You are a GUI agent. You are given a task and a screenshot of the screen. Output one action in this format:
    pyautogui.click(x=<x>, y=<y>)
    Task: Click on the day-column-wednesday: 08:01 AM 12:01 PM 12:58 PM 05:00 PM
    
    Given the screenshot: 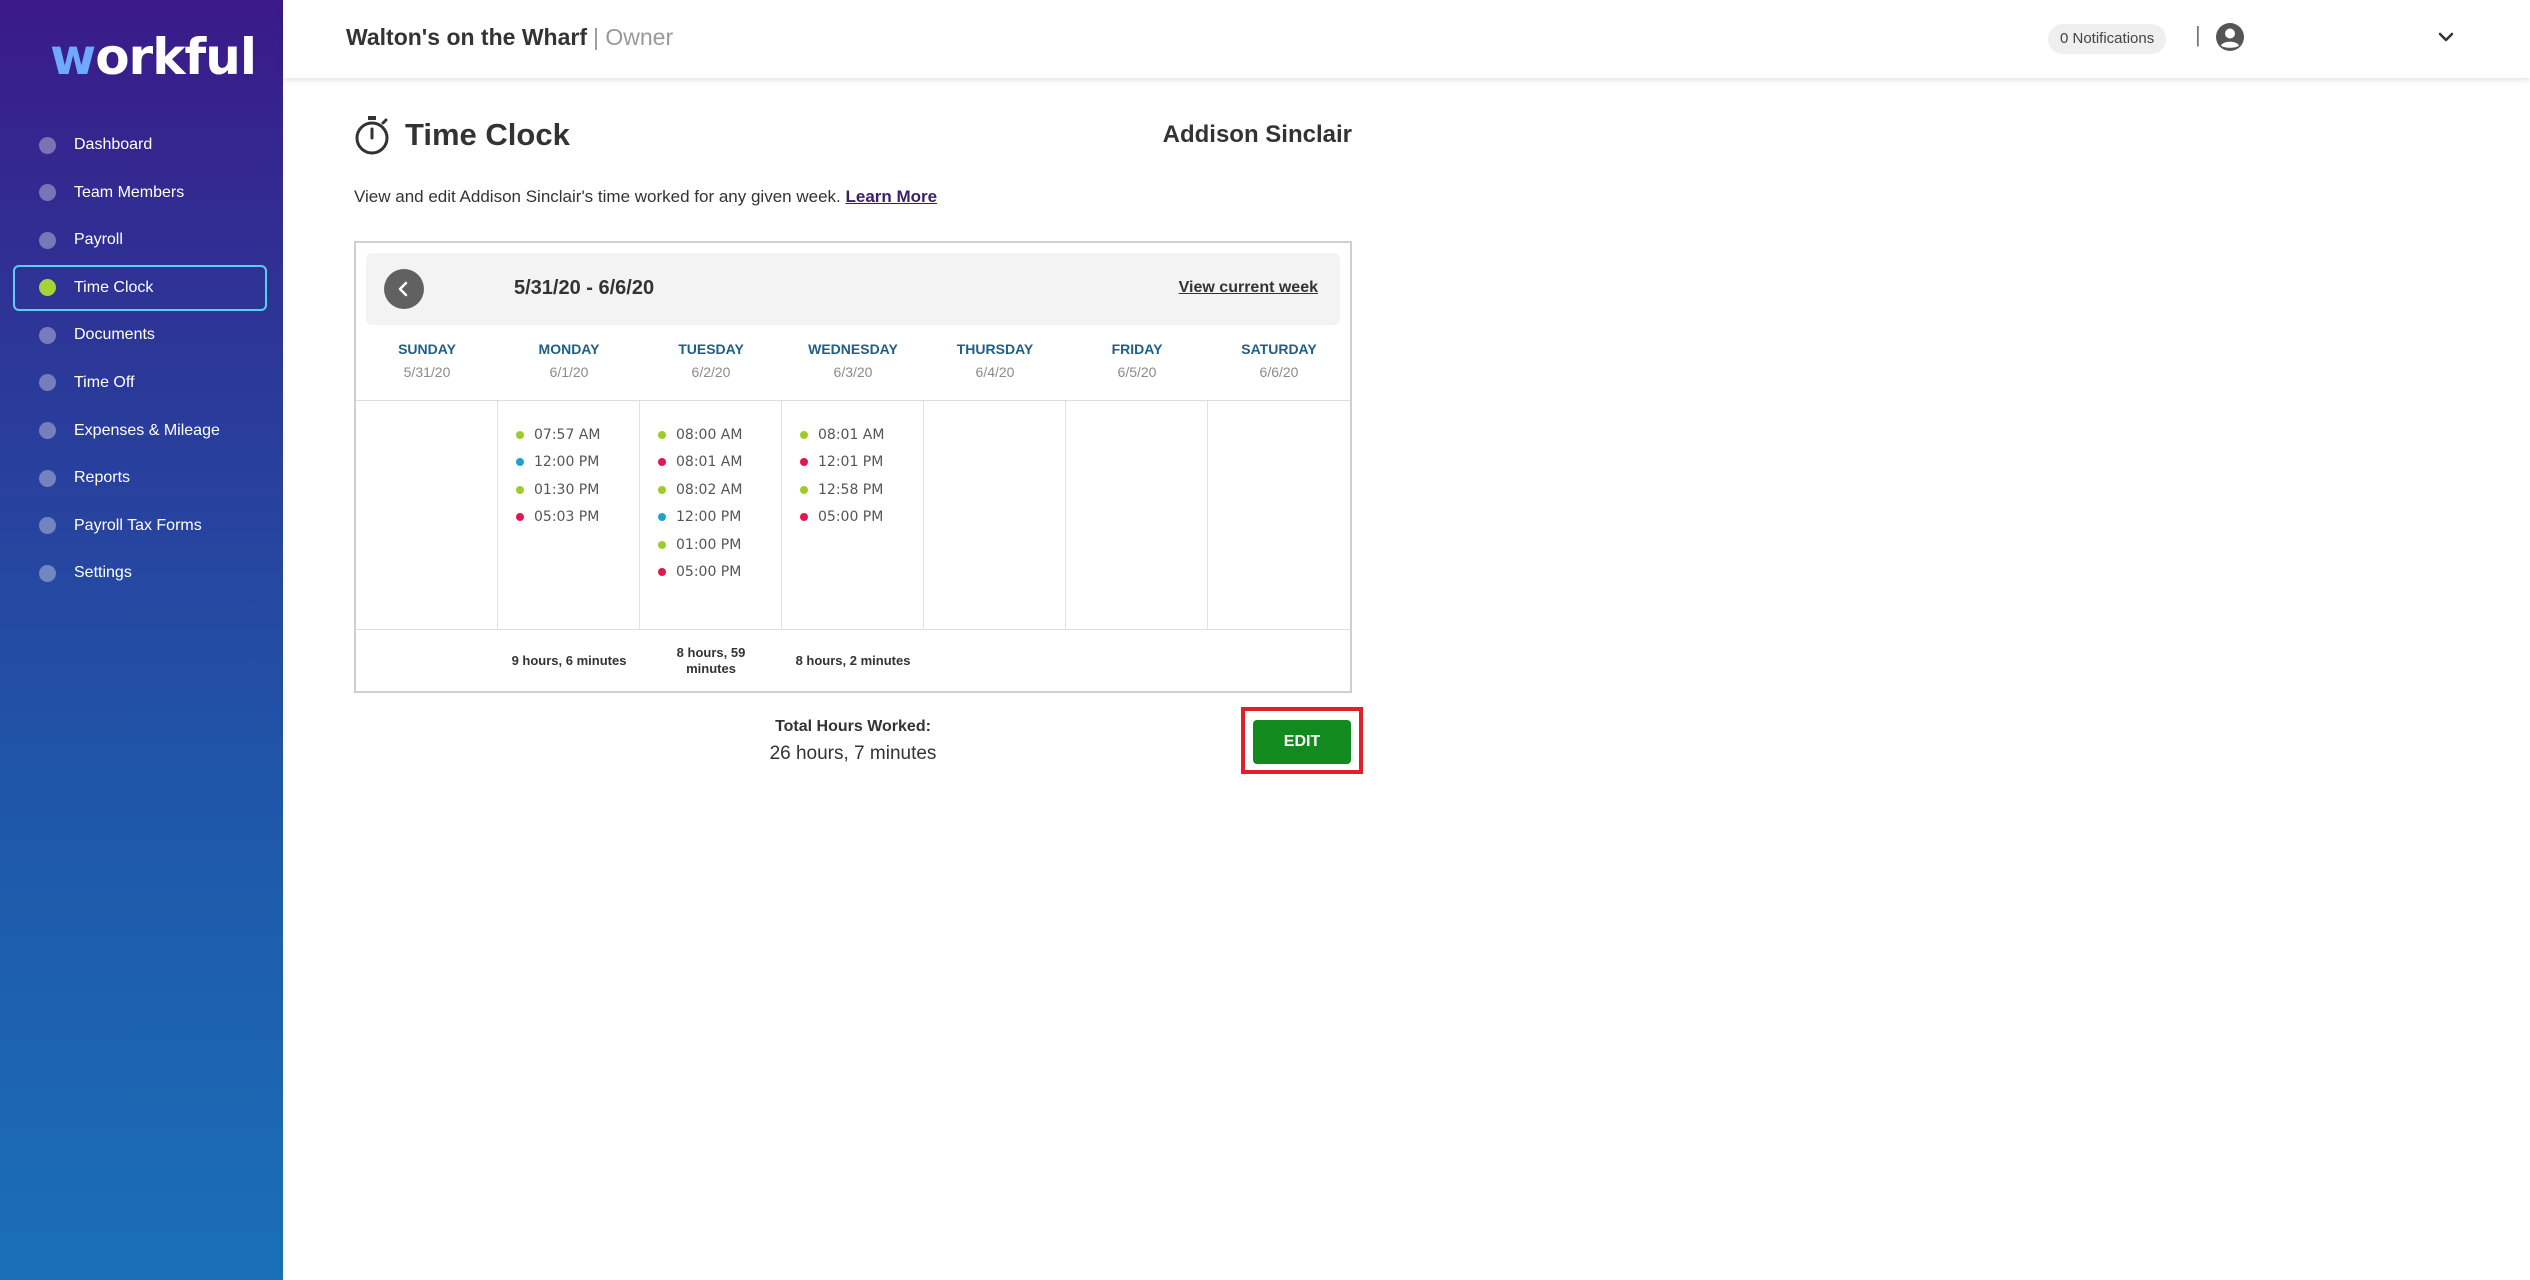 What is the action you would take?
    pyautogui.click(x=853, y=515)
    